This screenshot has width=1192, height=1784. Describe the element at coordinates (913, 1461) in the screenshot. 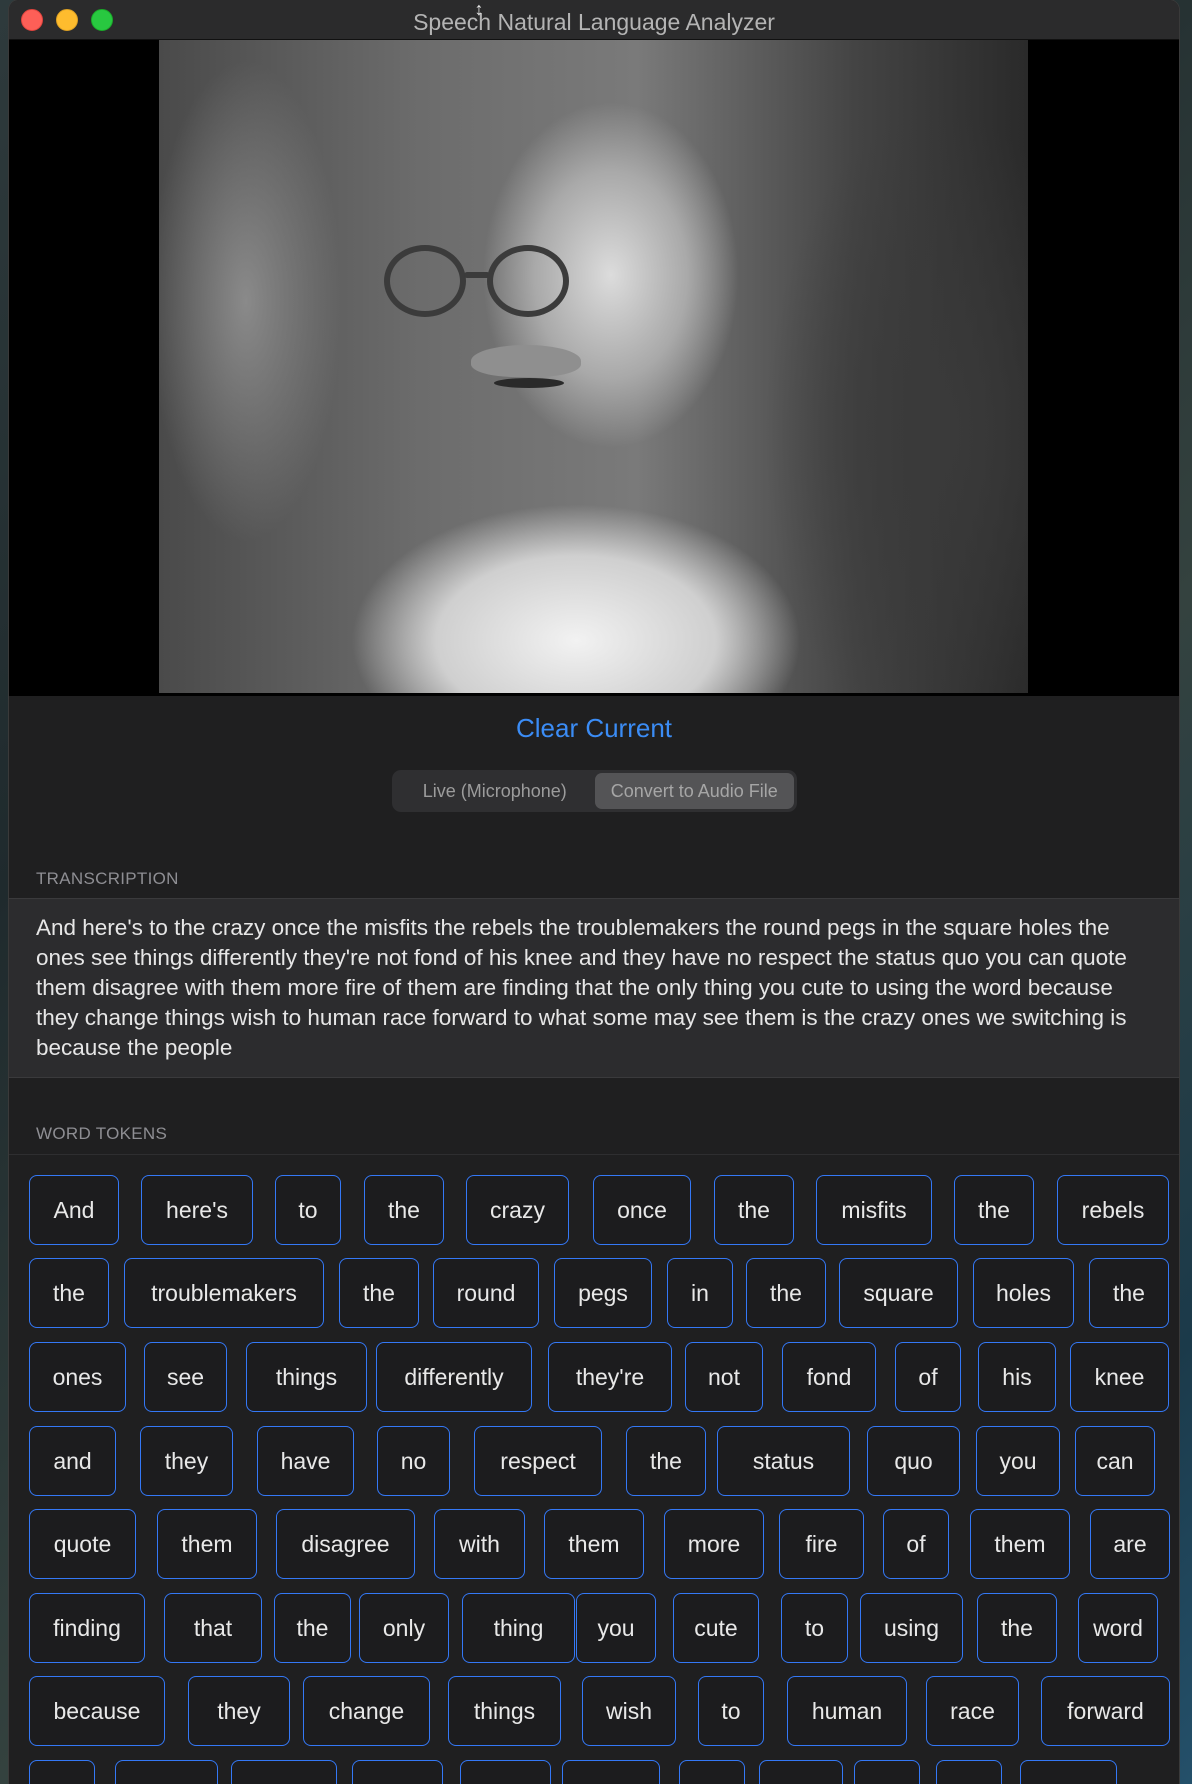

I see `word-token: quo` at that location.